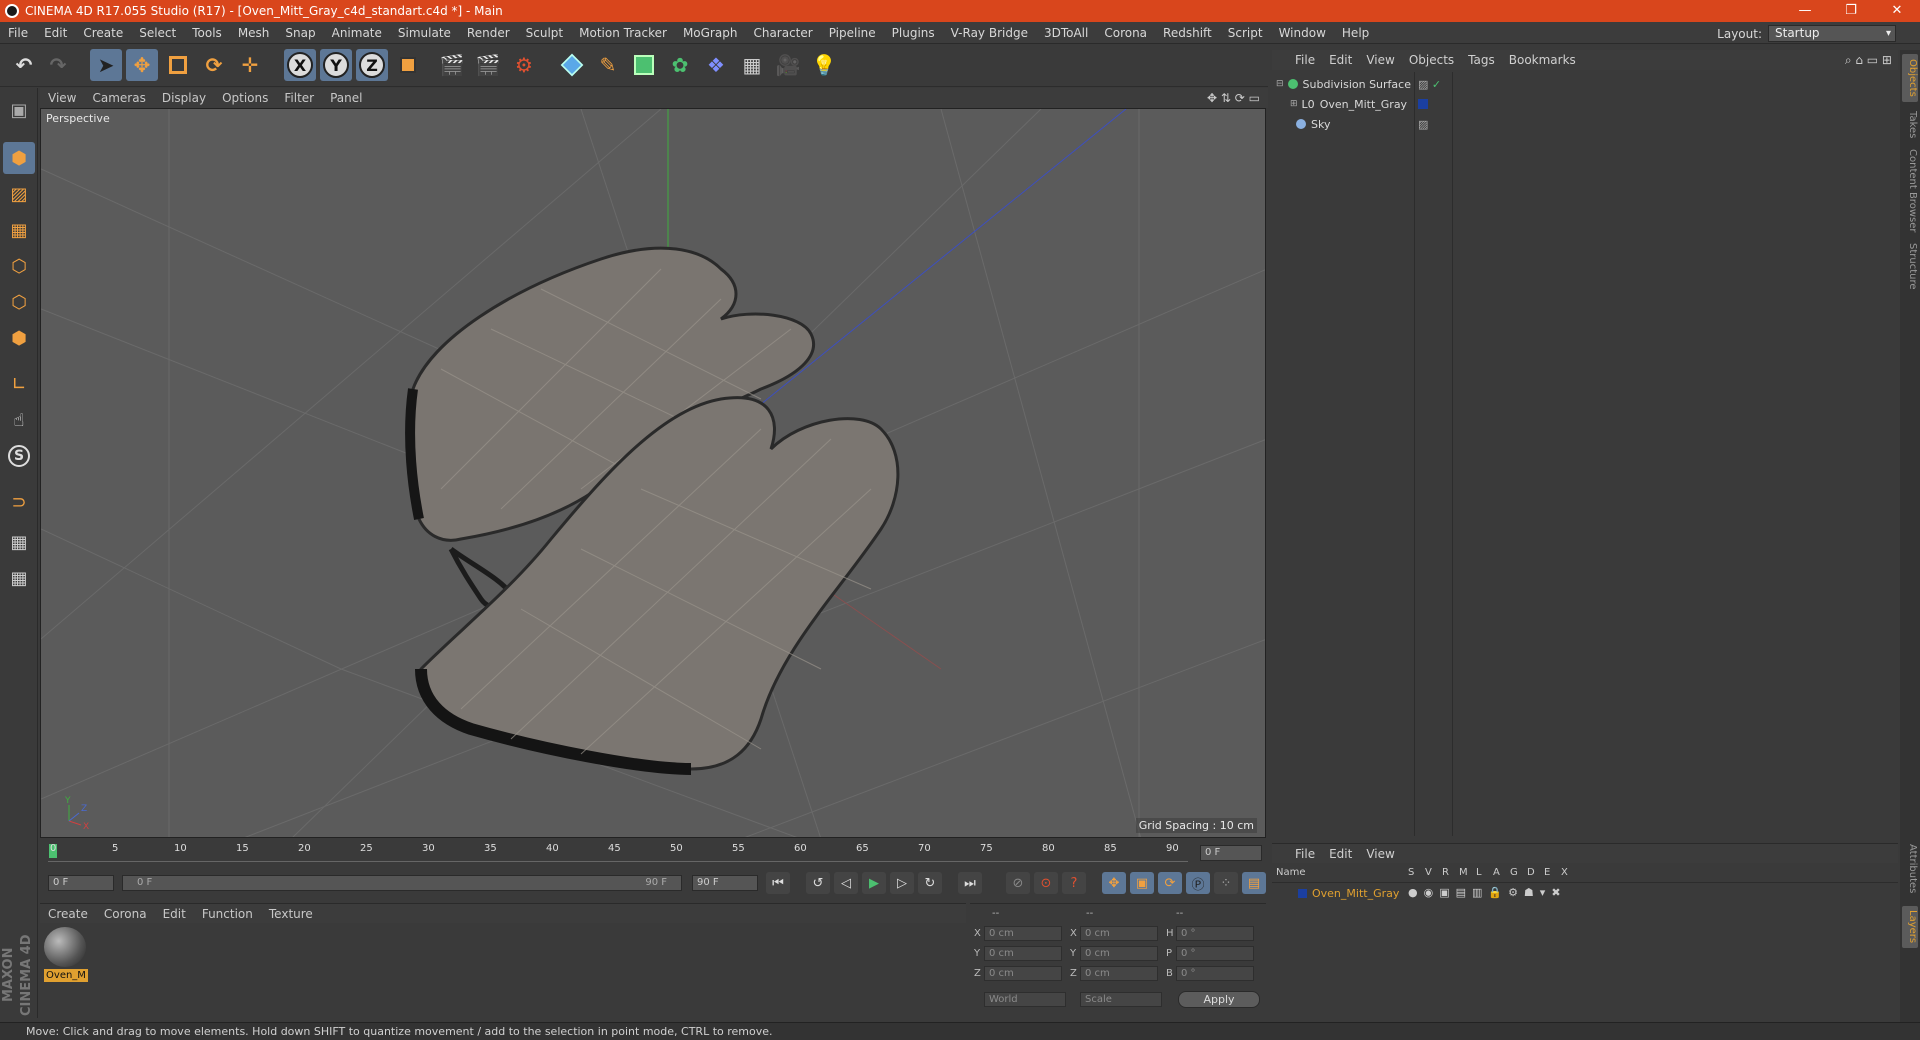  What do you see at coordinates (125, 914) in the screenshot?
I see `material-menu-corona: Corona` at bounding box center [125, 914].